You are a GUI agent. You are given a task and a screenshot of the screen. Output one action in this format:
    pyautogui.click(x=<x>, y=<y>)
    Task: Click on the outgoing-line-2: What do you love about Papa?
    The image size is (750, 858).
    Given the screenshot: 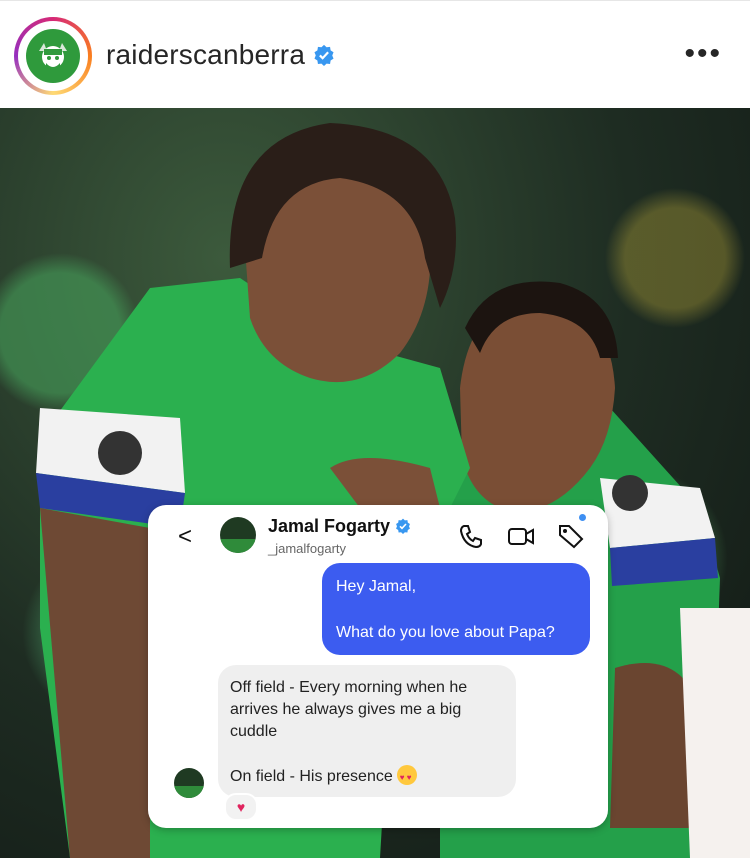 What is the action you would take?
    pyautogui.click(x=445, y=632)
    